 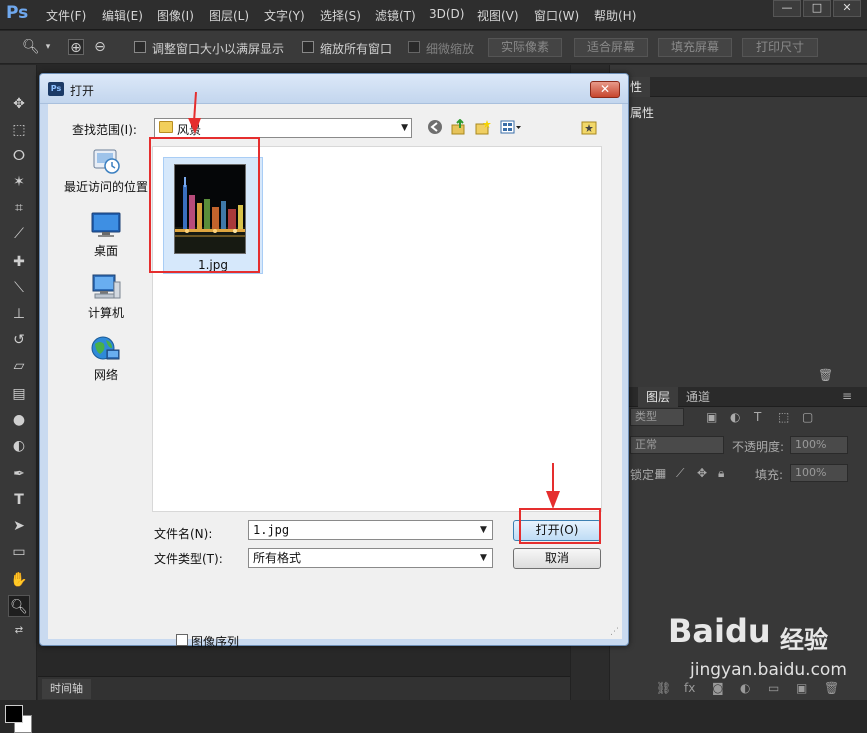 What do you see at coordinates (735, 417) in the screenshot?
I see `adjustment-filter-icon: ◐` at bounding box center [735, 417].